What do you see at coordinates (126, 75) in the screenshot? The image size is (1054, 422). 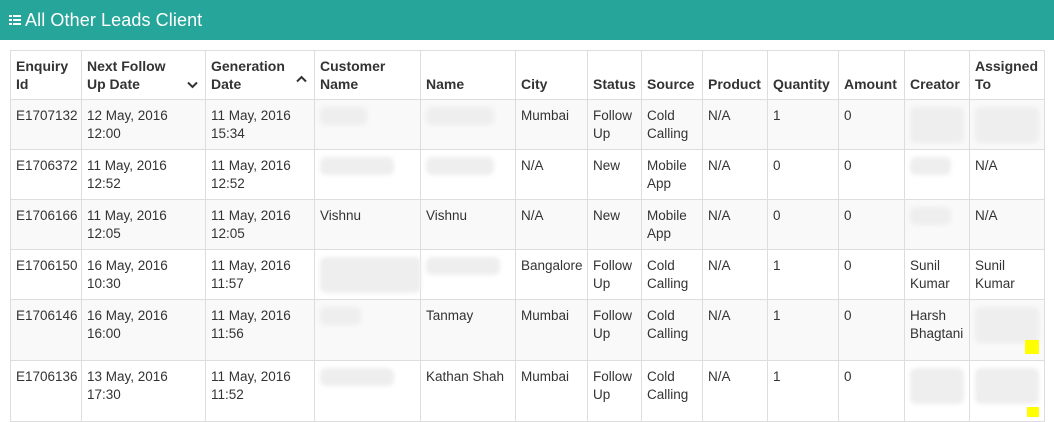 I see `col-header-label: Next Follow Up Date` at bounding box center [126, 75].